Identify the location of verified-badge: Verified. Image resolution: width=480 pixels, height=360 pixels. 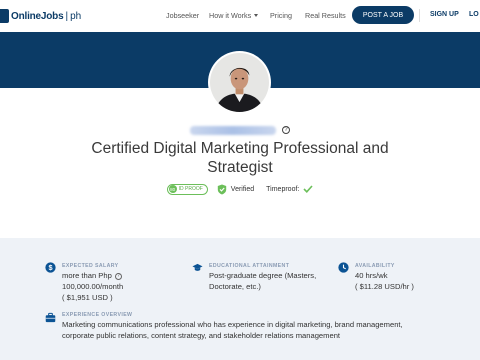
(235, 189).